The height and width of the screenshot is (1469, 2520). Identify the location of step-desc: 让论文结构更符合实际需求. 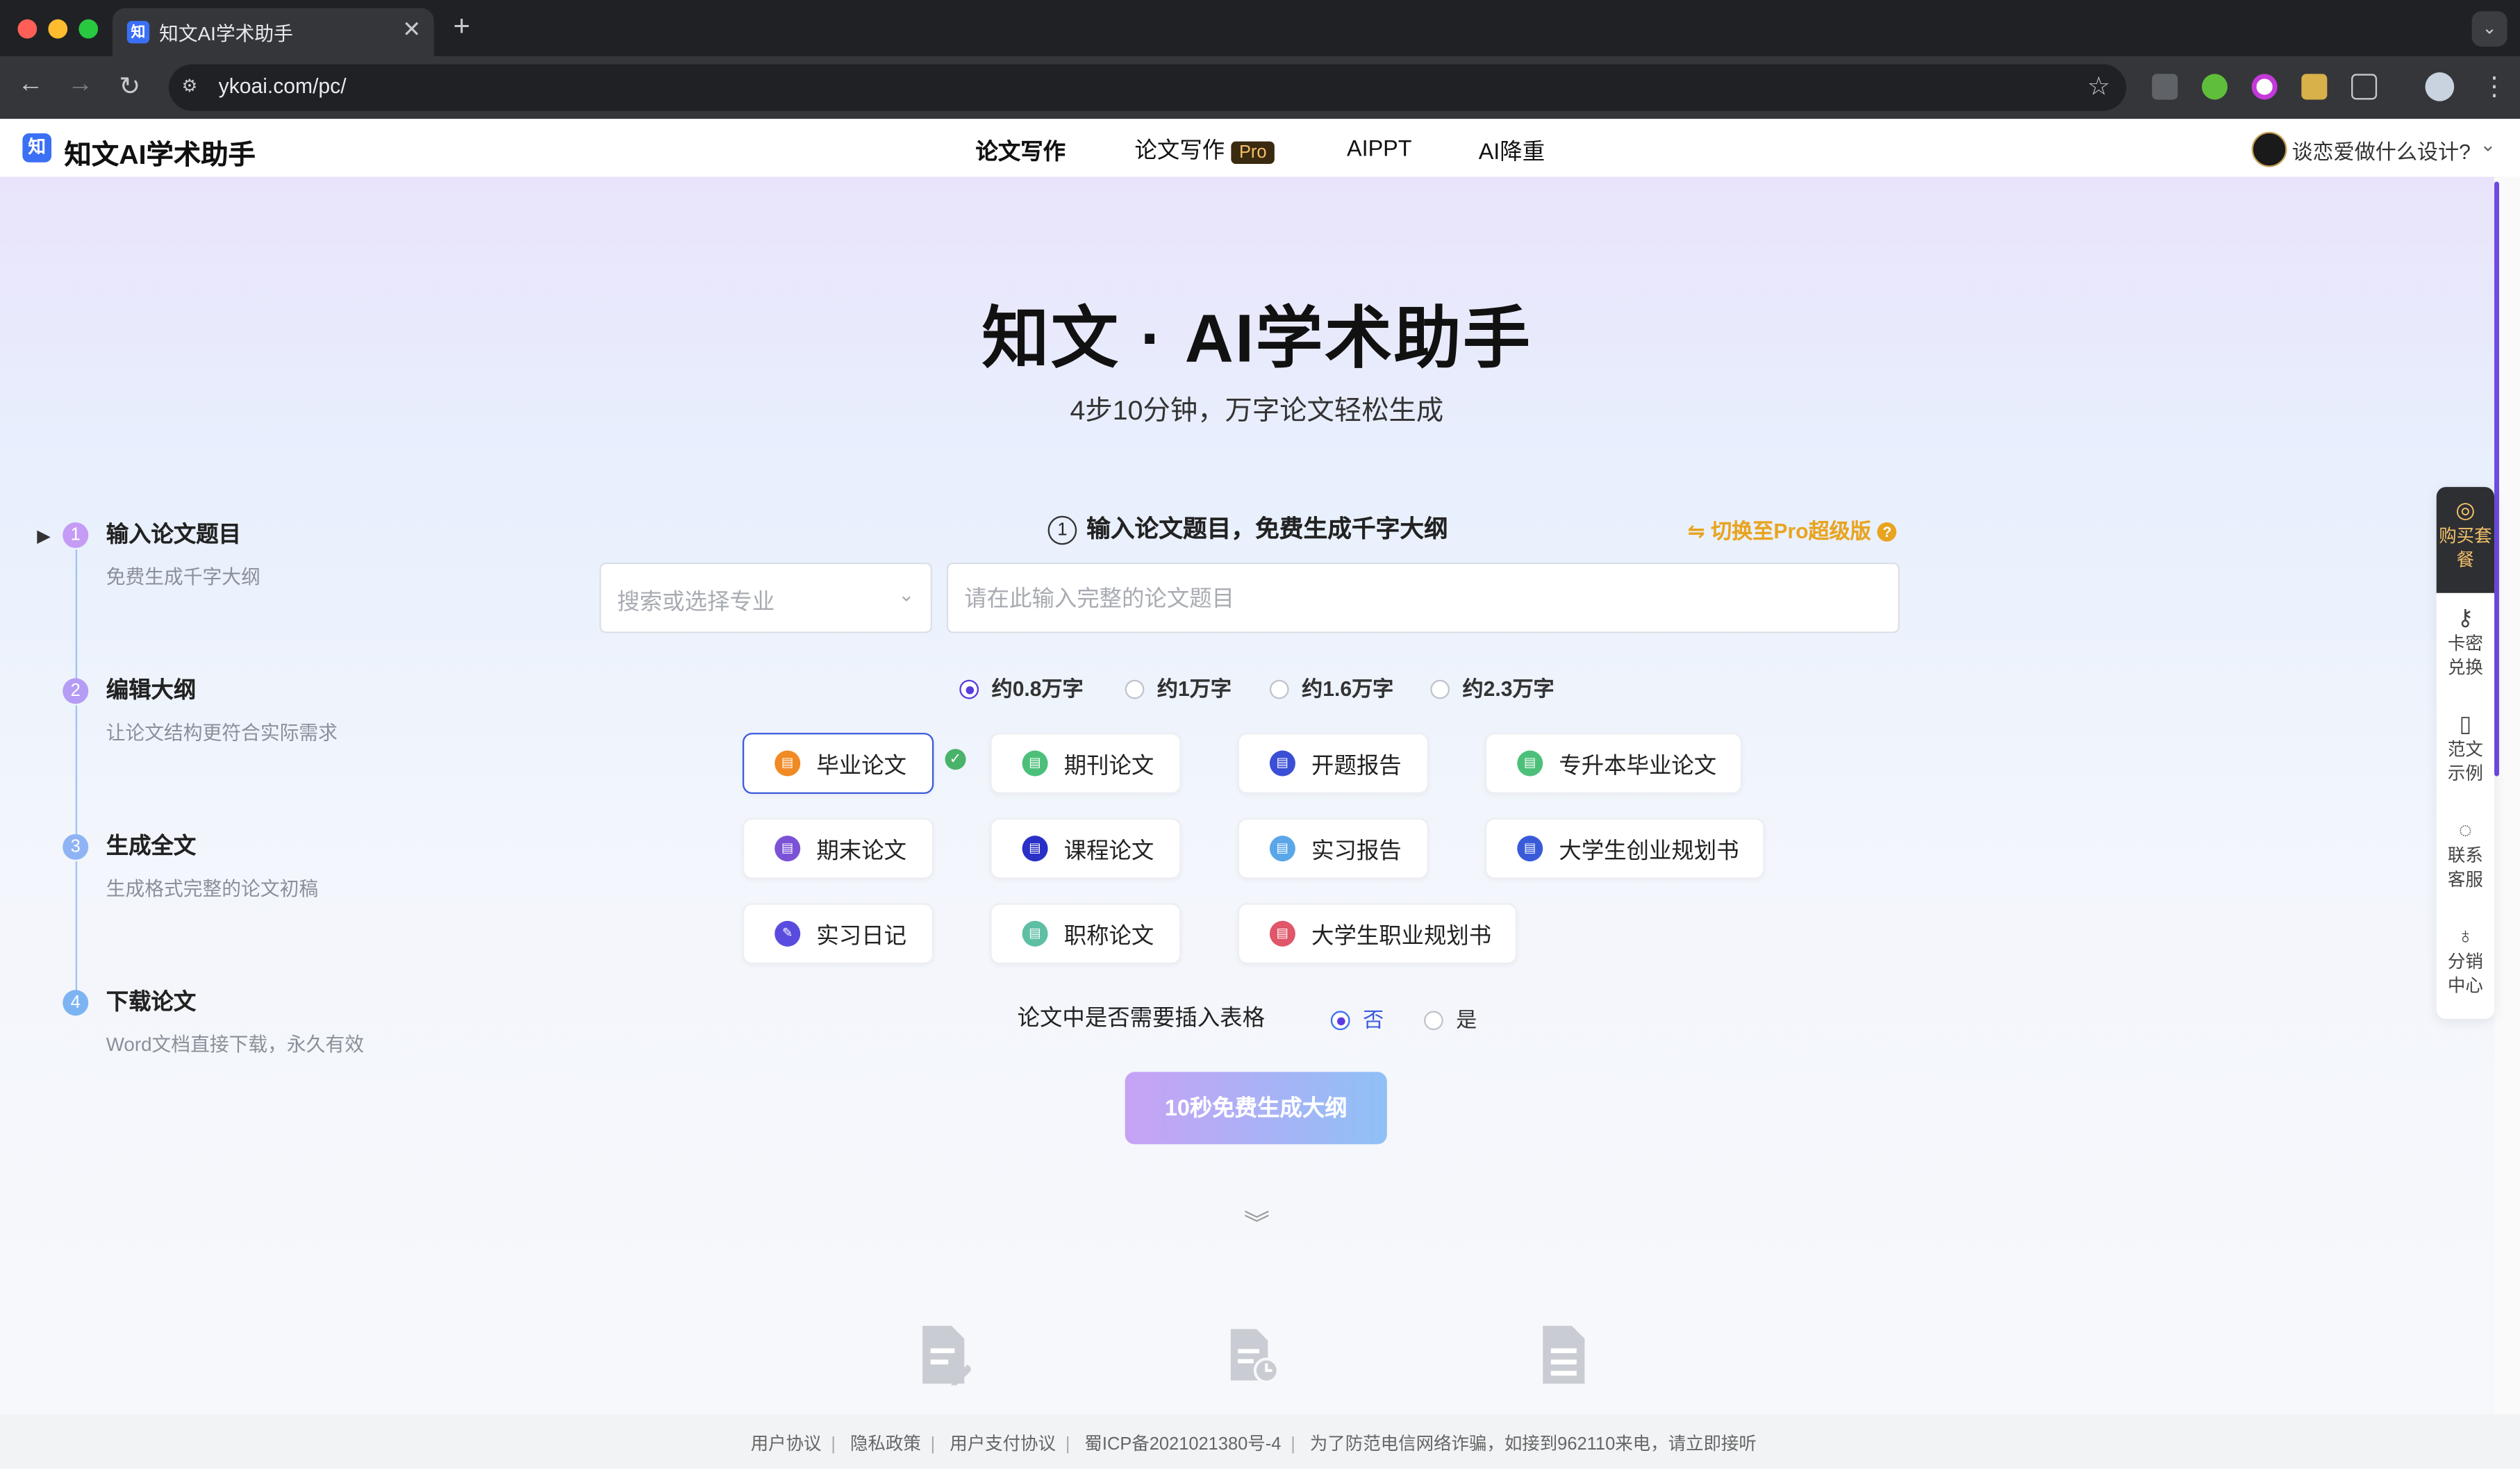
(222, 732).